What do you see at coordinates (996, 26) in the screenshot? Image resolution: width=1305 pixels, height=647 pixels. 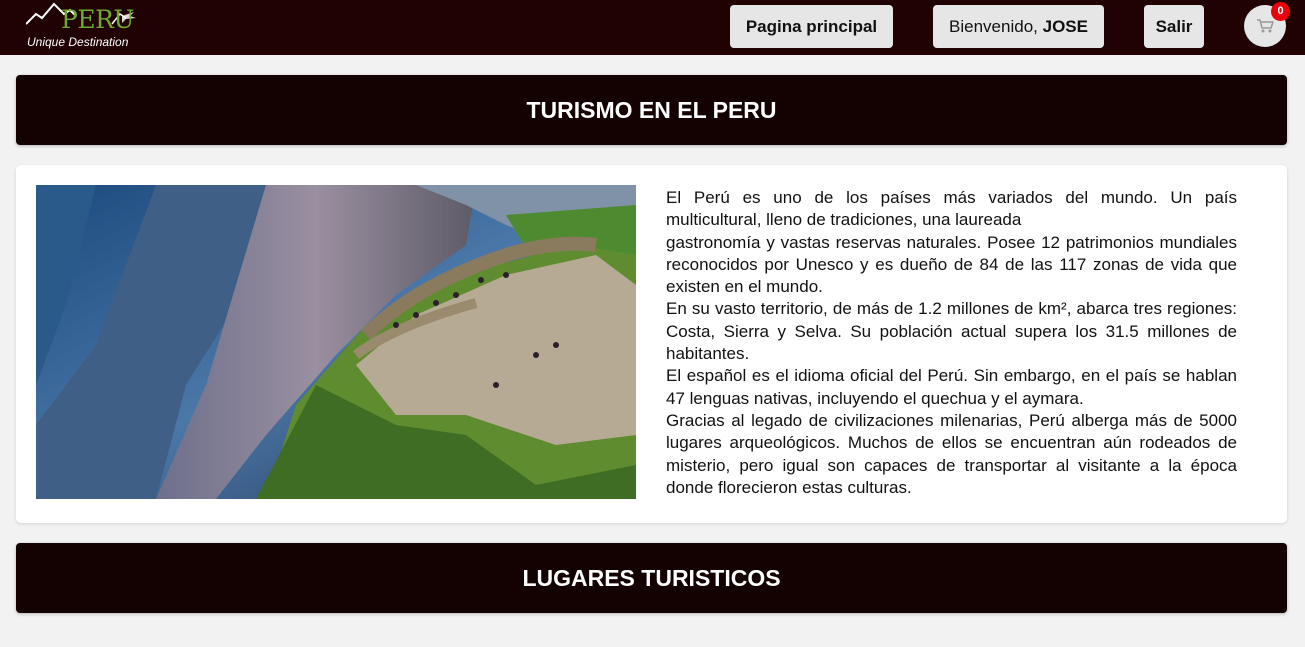 I see `welcome-label: Bienvenido,` at bounding box center [996, 26].